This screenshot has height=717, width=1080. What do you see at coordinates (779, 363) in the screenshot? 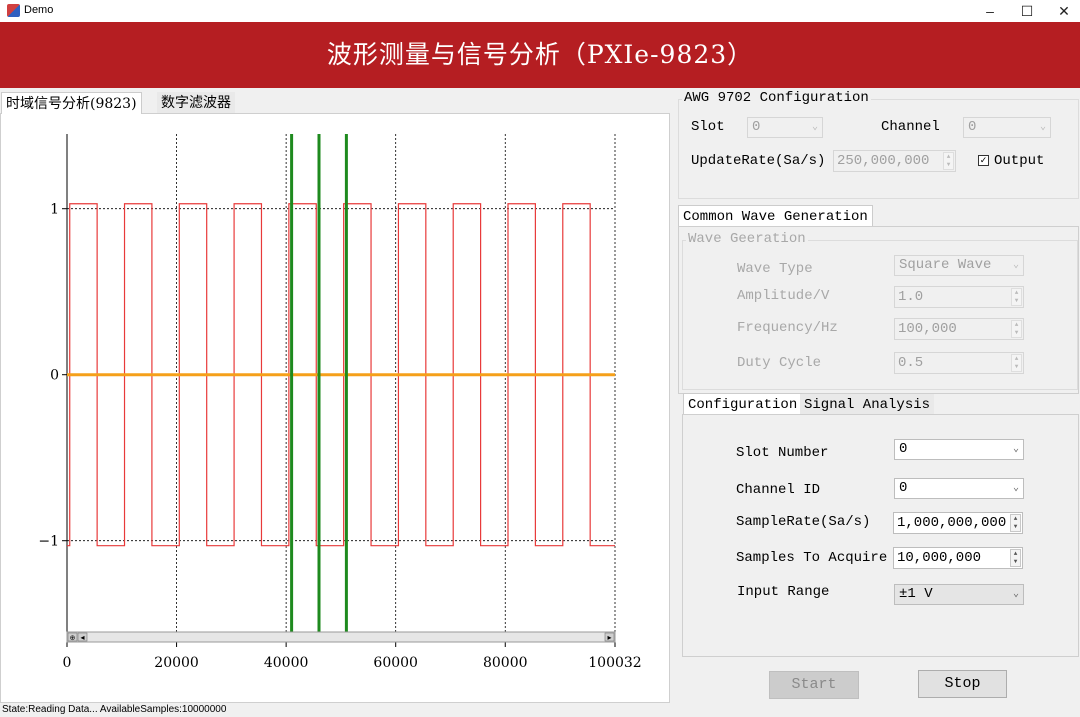
I see `duty-cycle-label: Duty Cycle` at bounding box center [779, 363].